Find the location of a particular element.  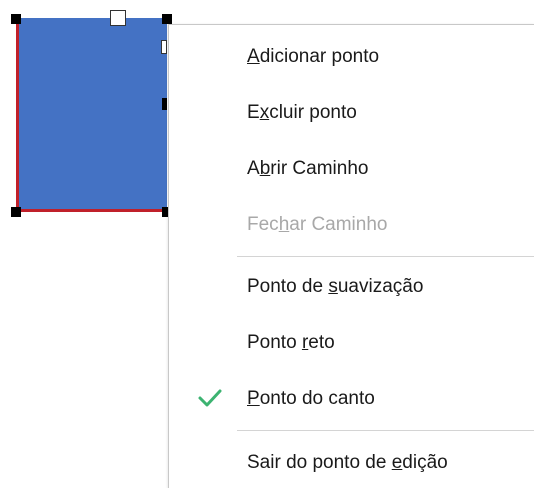

menu-item-abrir-caminho: Abrir Caminho is located at coordinates (351, 169).